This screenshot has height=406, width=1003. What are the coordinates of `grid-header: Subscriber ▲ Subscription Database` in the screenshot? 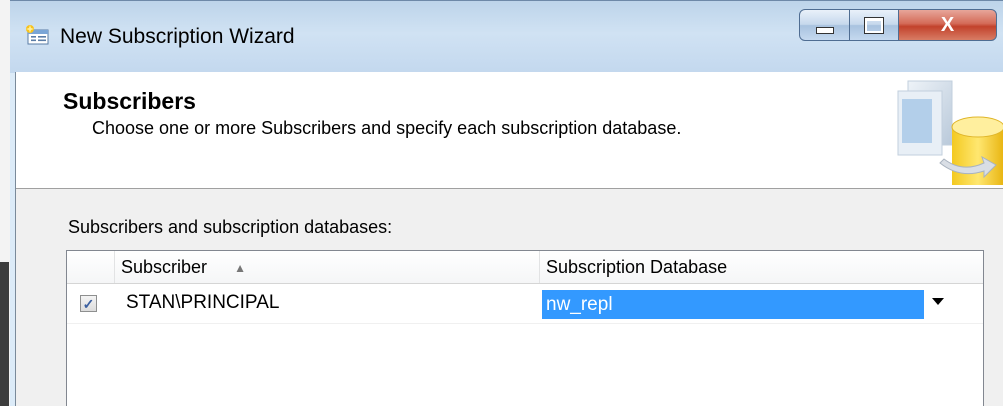 It's located at (525, 267).